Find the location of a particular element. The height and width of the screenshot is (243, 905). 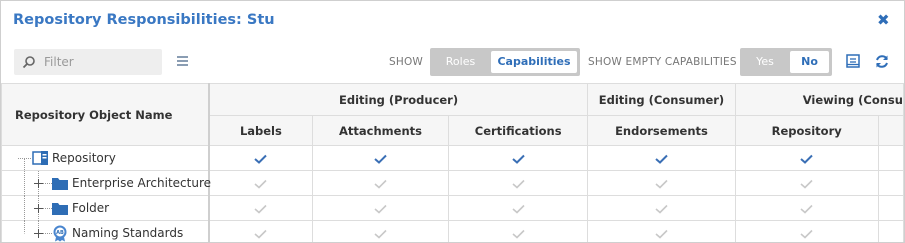

show-toggle: Roles Capabilities is located at coordinates (505, 62).